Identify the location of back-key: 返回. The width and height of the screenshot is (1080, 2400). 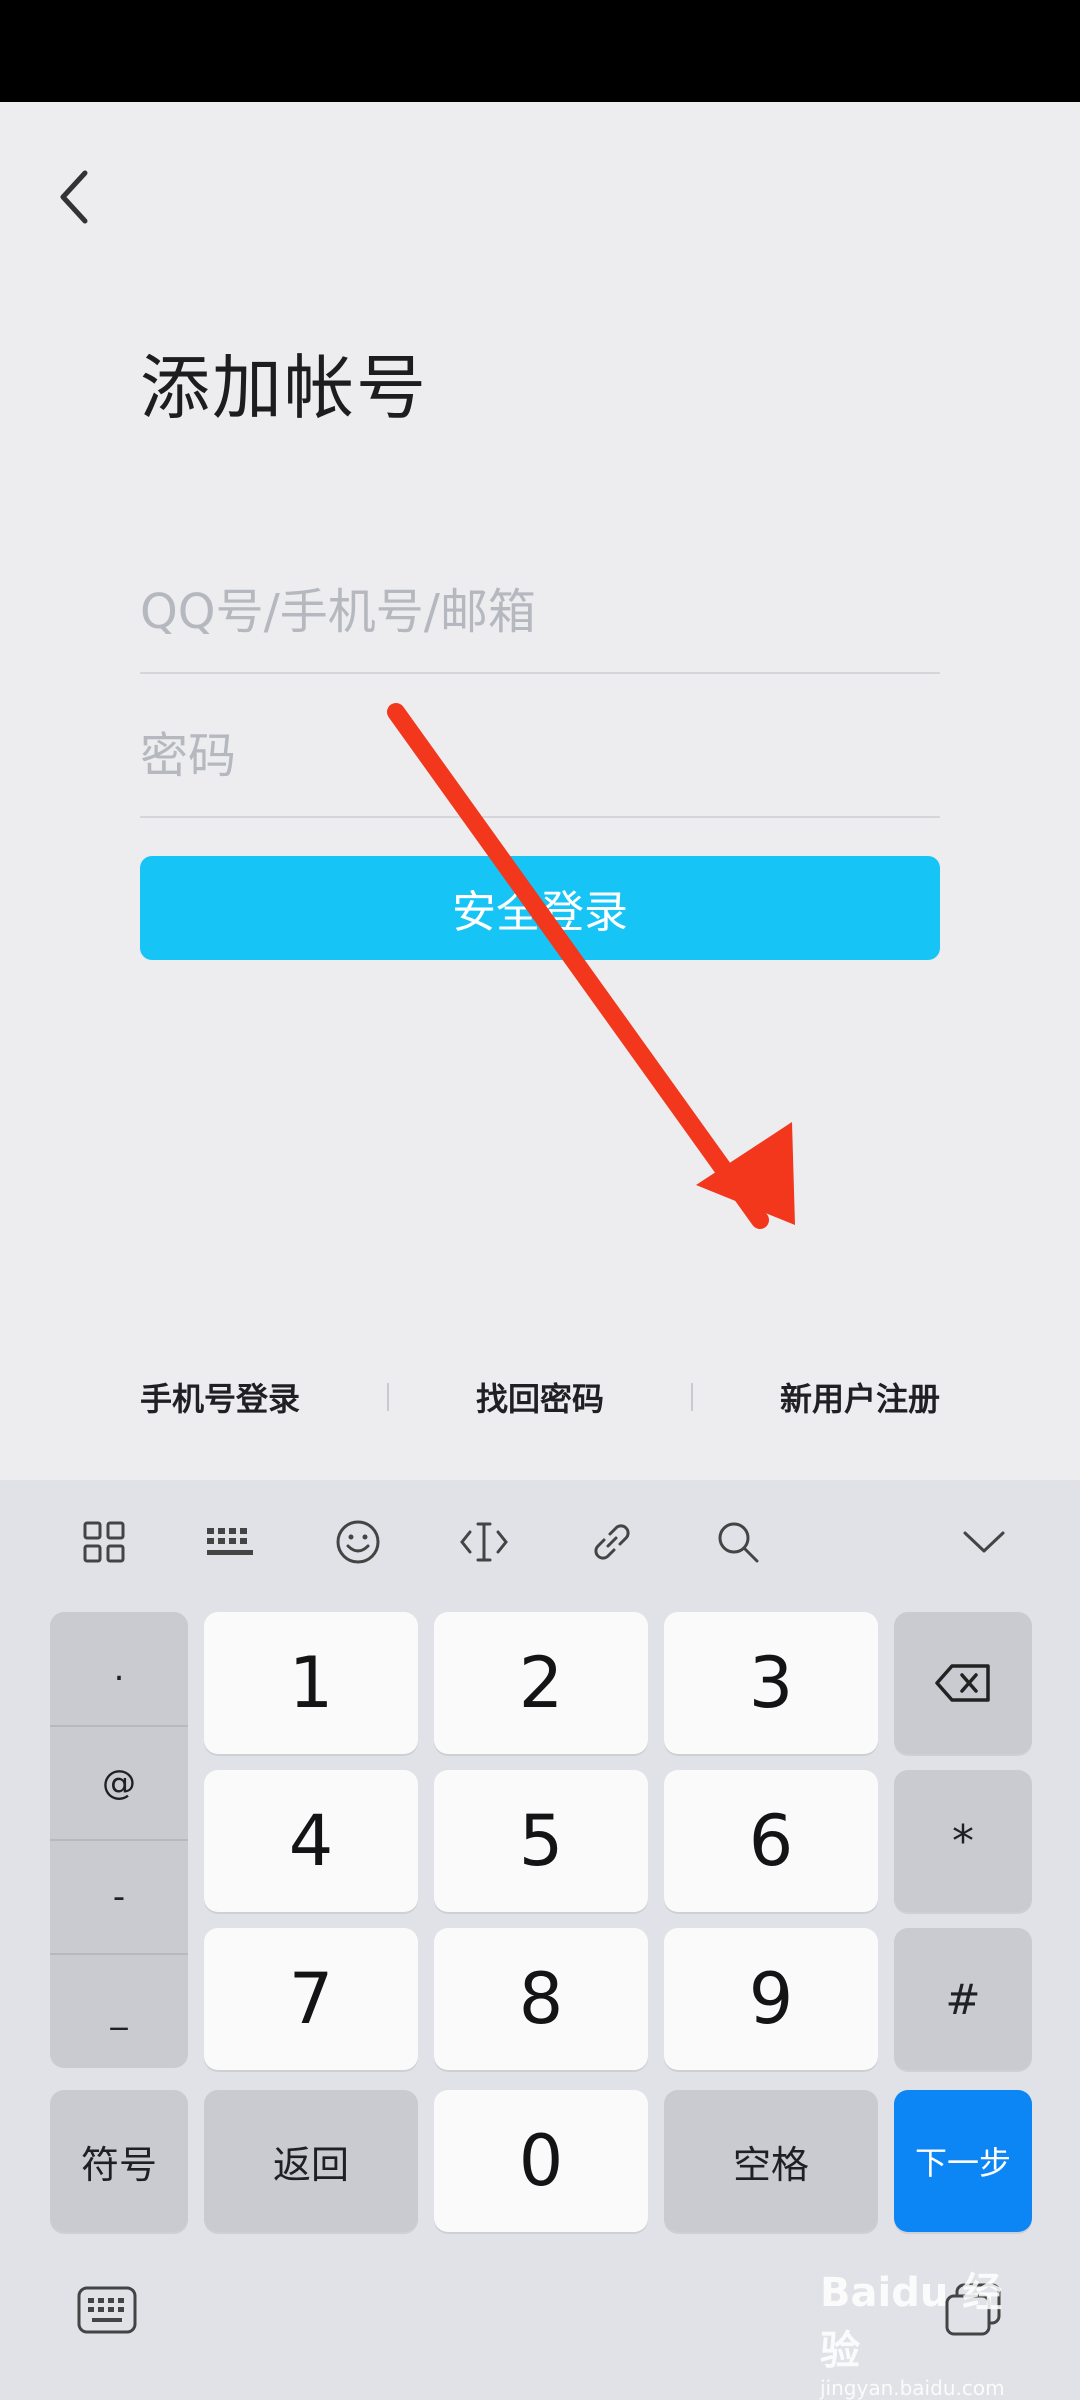
(311, 2161).